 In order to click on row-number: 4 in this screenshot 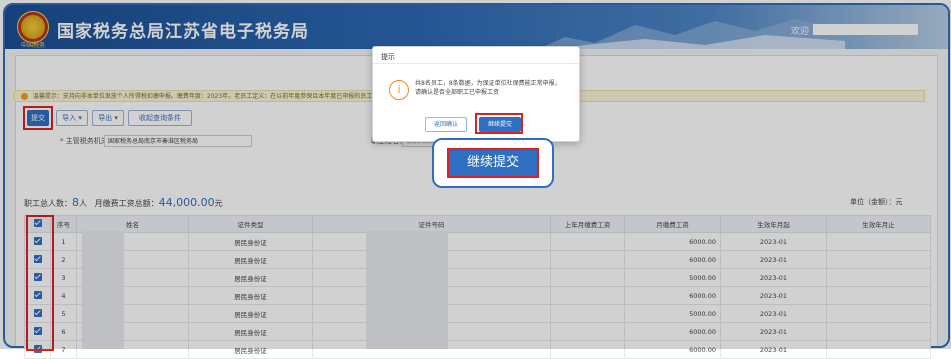, I will do `click(63, 295)`.